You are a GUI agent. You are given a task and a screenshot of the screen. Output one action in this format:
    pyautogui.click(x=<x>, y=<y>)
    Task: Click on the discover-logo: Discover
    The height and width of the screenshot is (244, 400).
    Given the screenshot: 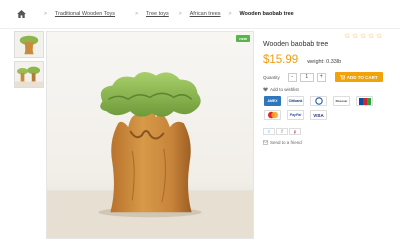 What is the action you would take?
    pyautogui.click(x=341, y=101)
    